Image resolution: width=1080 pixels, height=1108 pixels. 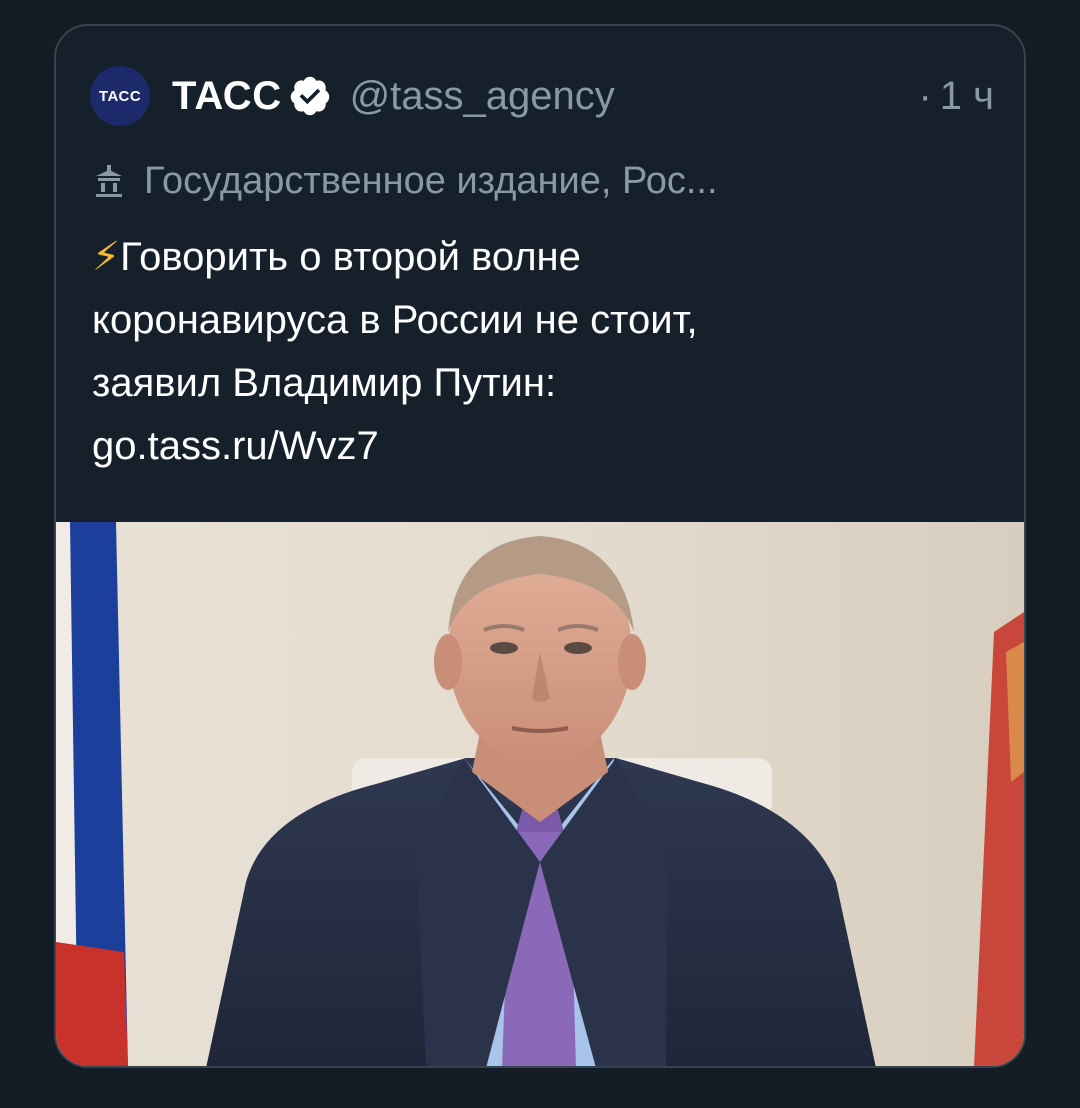 What do you see at coordinates (543, 446) in the screenshot?
I see `tweet-link: go.tass.ru/Wvz7` at bounding box center [543, 446].